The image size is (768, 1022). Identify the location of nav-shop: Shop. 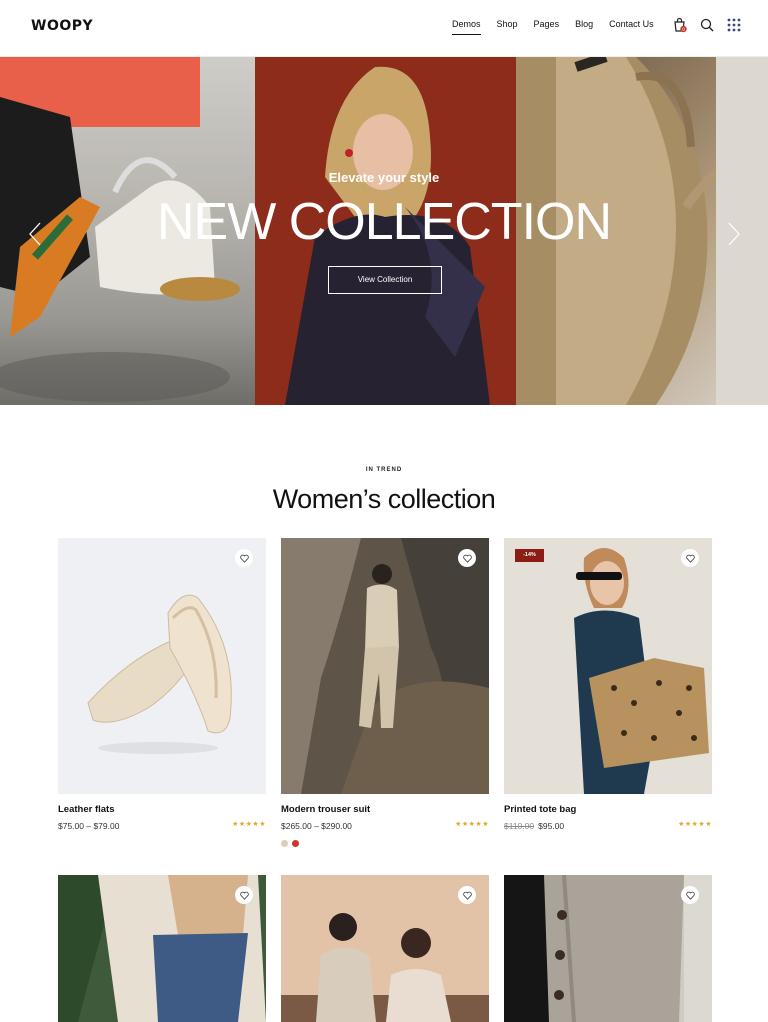
(507, 27).